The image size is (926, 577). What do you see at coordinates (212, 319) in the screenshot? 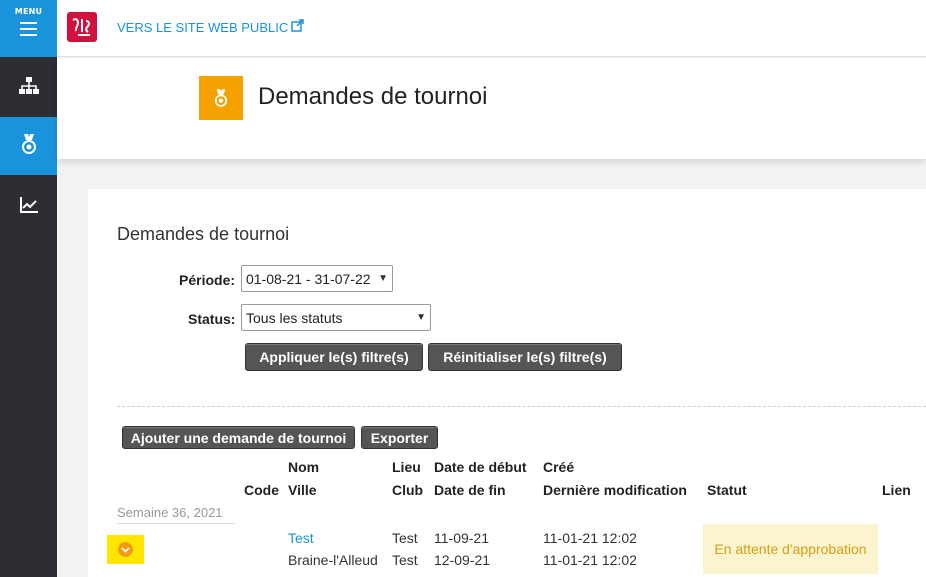
I see `status-label: Status:` at bounding box center [212, 319].